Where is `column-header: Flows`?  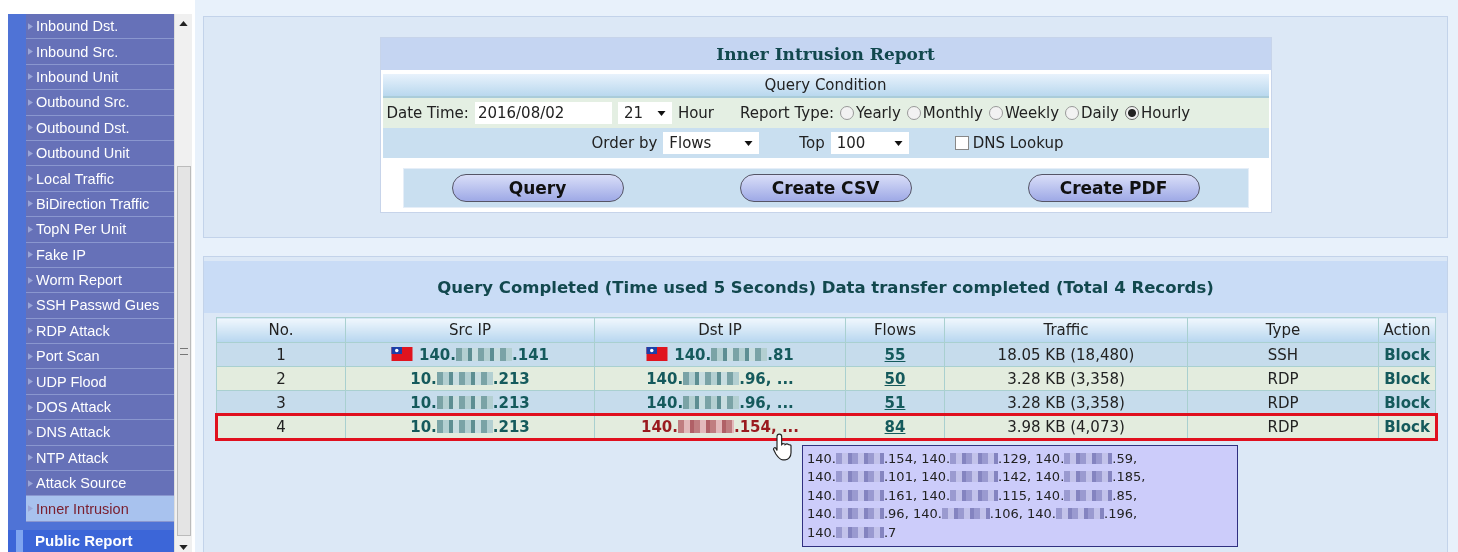
column-header: Flows is located at coordinates (895, 330).